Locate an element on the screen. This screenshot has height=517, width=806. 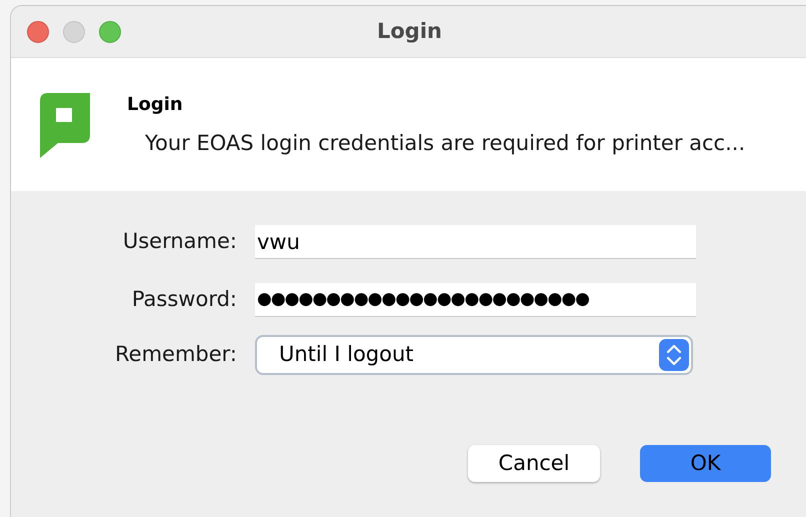
password-field: ●●●●●●●●●●●●●●●●●●●●●●●● is located at coordinates (475, 300).